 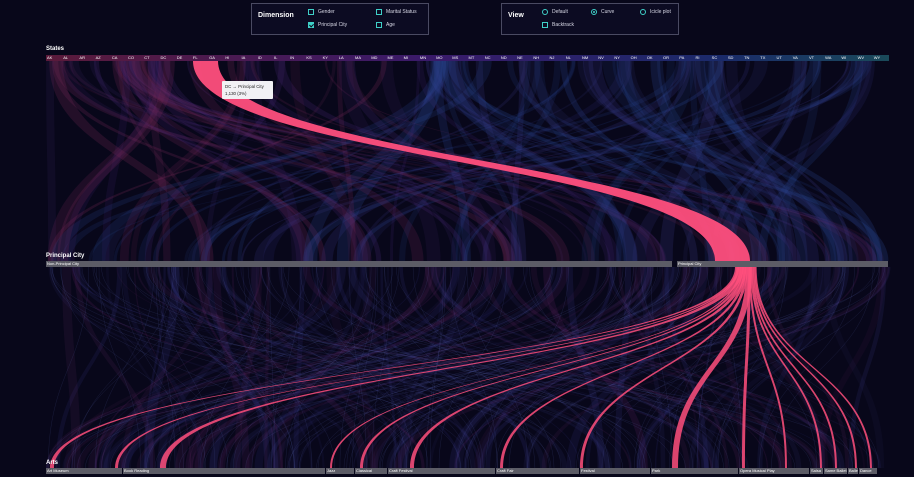 I want to click on state-ky: KY, so click(x=330, y=58).